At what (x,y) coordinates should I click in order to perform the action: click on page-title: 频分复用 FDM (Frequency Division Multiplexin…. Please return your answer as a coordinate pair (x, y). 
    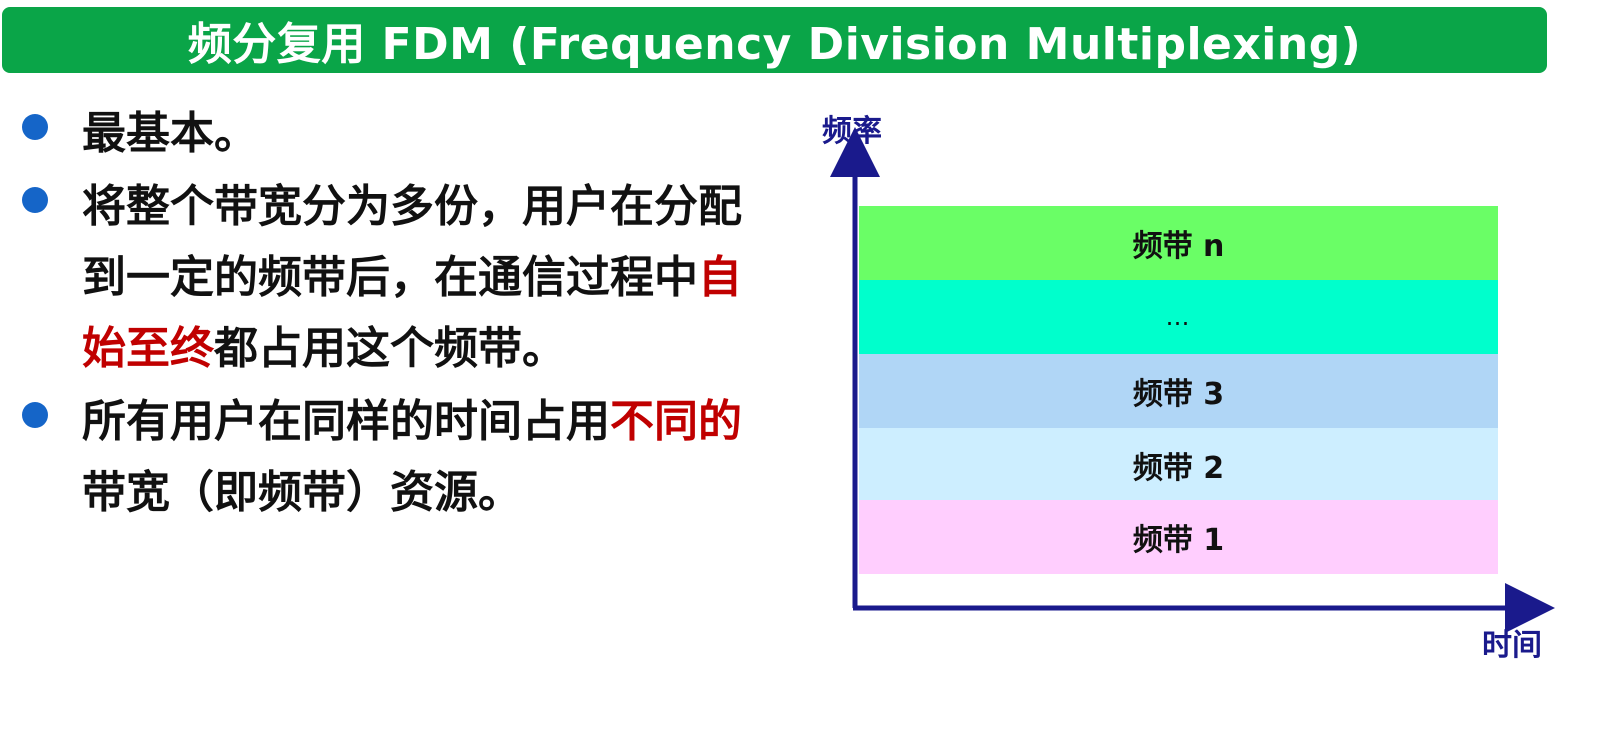
    Looking at the image, I should click on (774, 44).